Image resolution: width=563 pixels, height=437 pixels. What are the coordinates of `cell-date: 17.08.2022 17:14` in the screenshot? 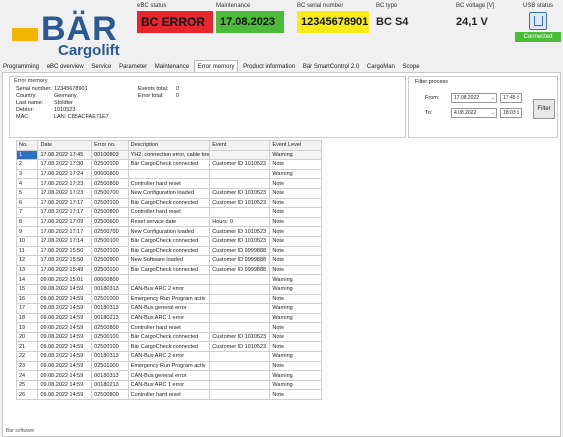 It's located at (65, 241).